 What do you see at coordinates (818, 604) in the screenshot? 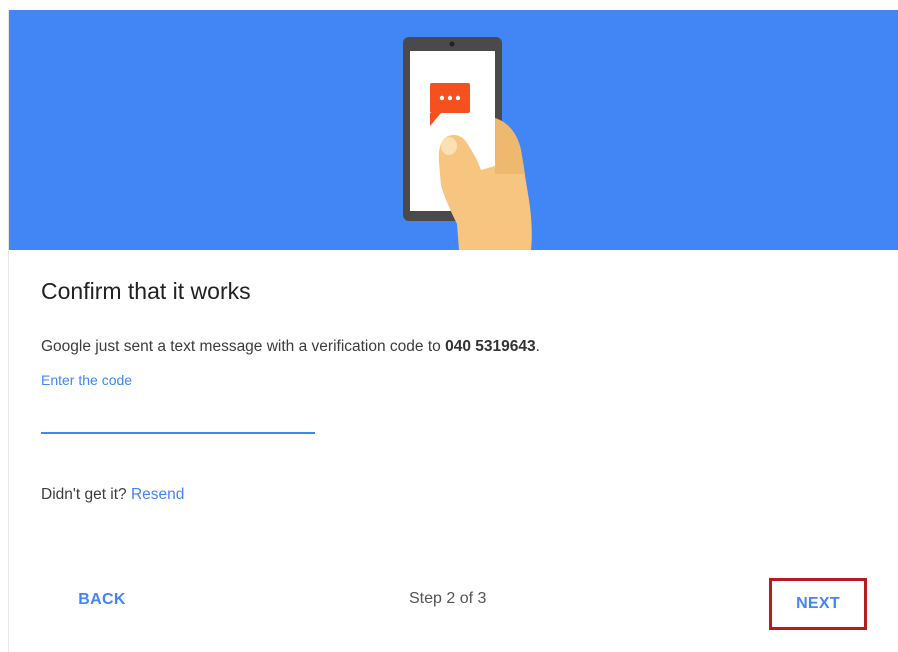
I see `next-button: NEXT` at bounding box center [818, 604].